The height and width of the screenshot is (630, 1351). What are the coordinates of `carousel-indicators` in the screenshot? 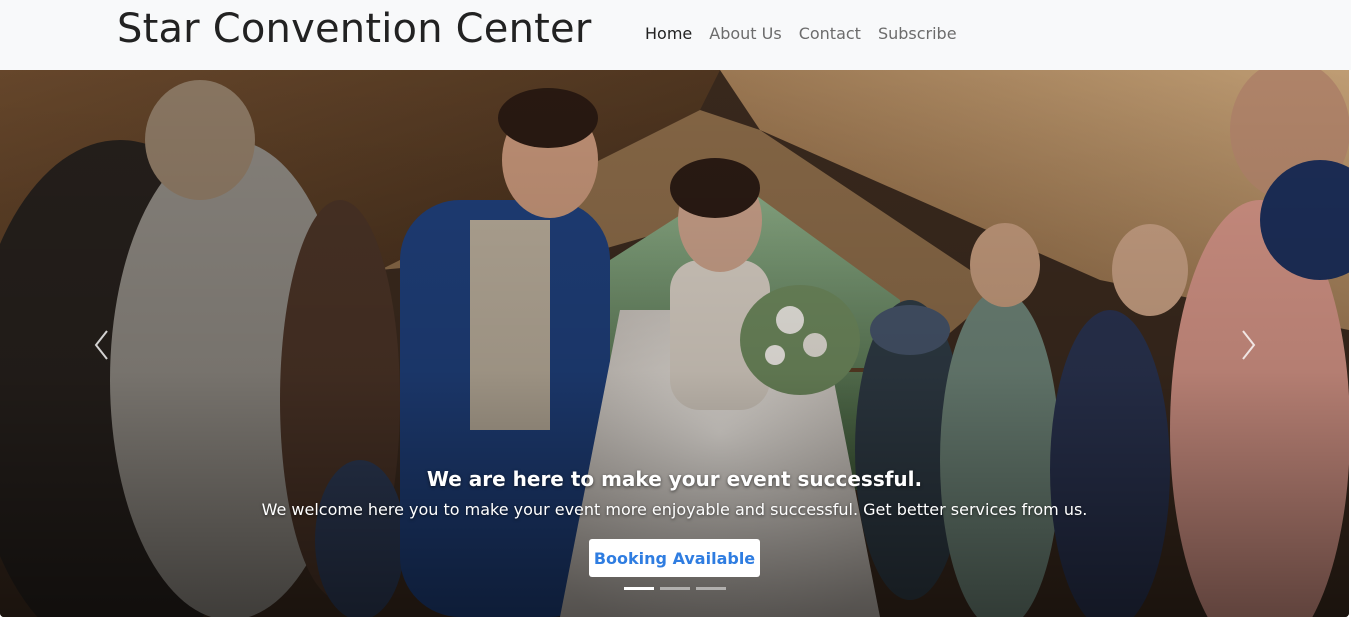 It's located at (675, 588).